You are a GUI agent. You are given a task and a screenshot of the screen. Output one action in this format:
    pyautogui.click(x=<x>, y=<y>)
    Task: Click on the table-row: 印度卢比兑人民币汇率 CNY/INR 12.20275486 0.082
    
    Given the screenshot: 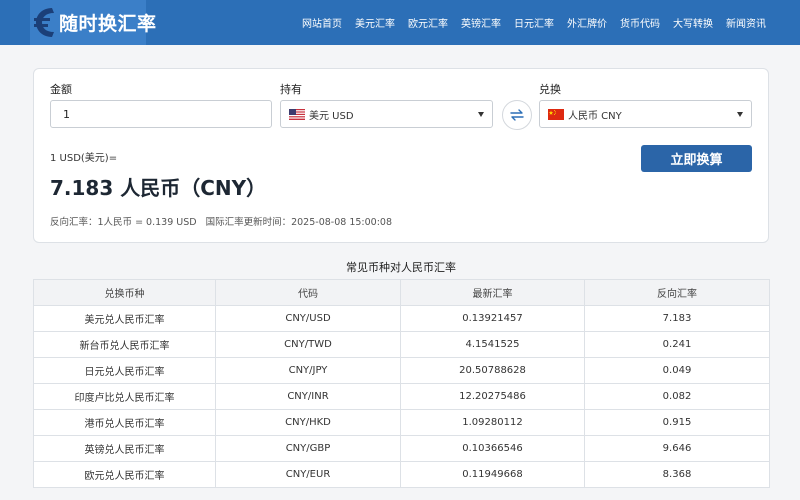 What is the action you would take?
    pyautogui.click(x=401, y=396)
    